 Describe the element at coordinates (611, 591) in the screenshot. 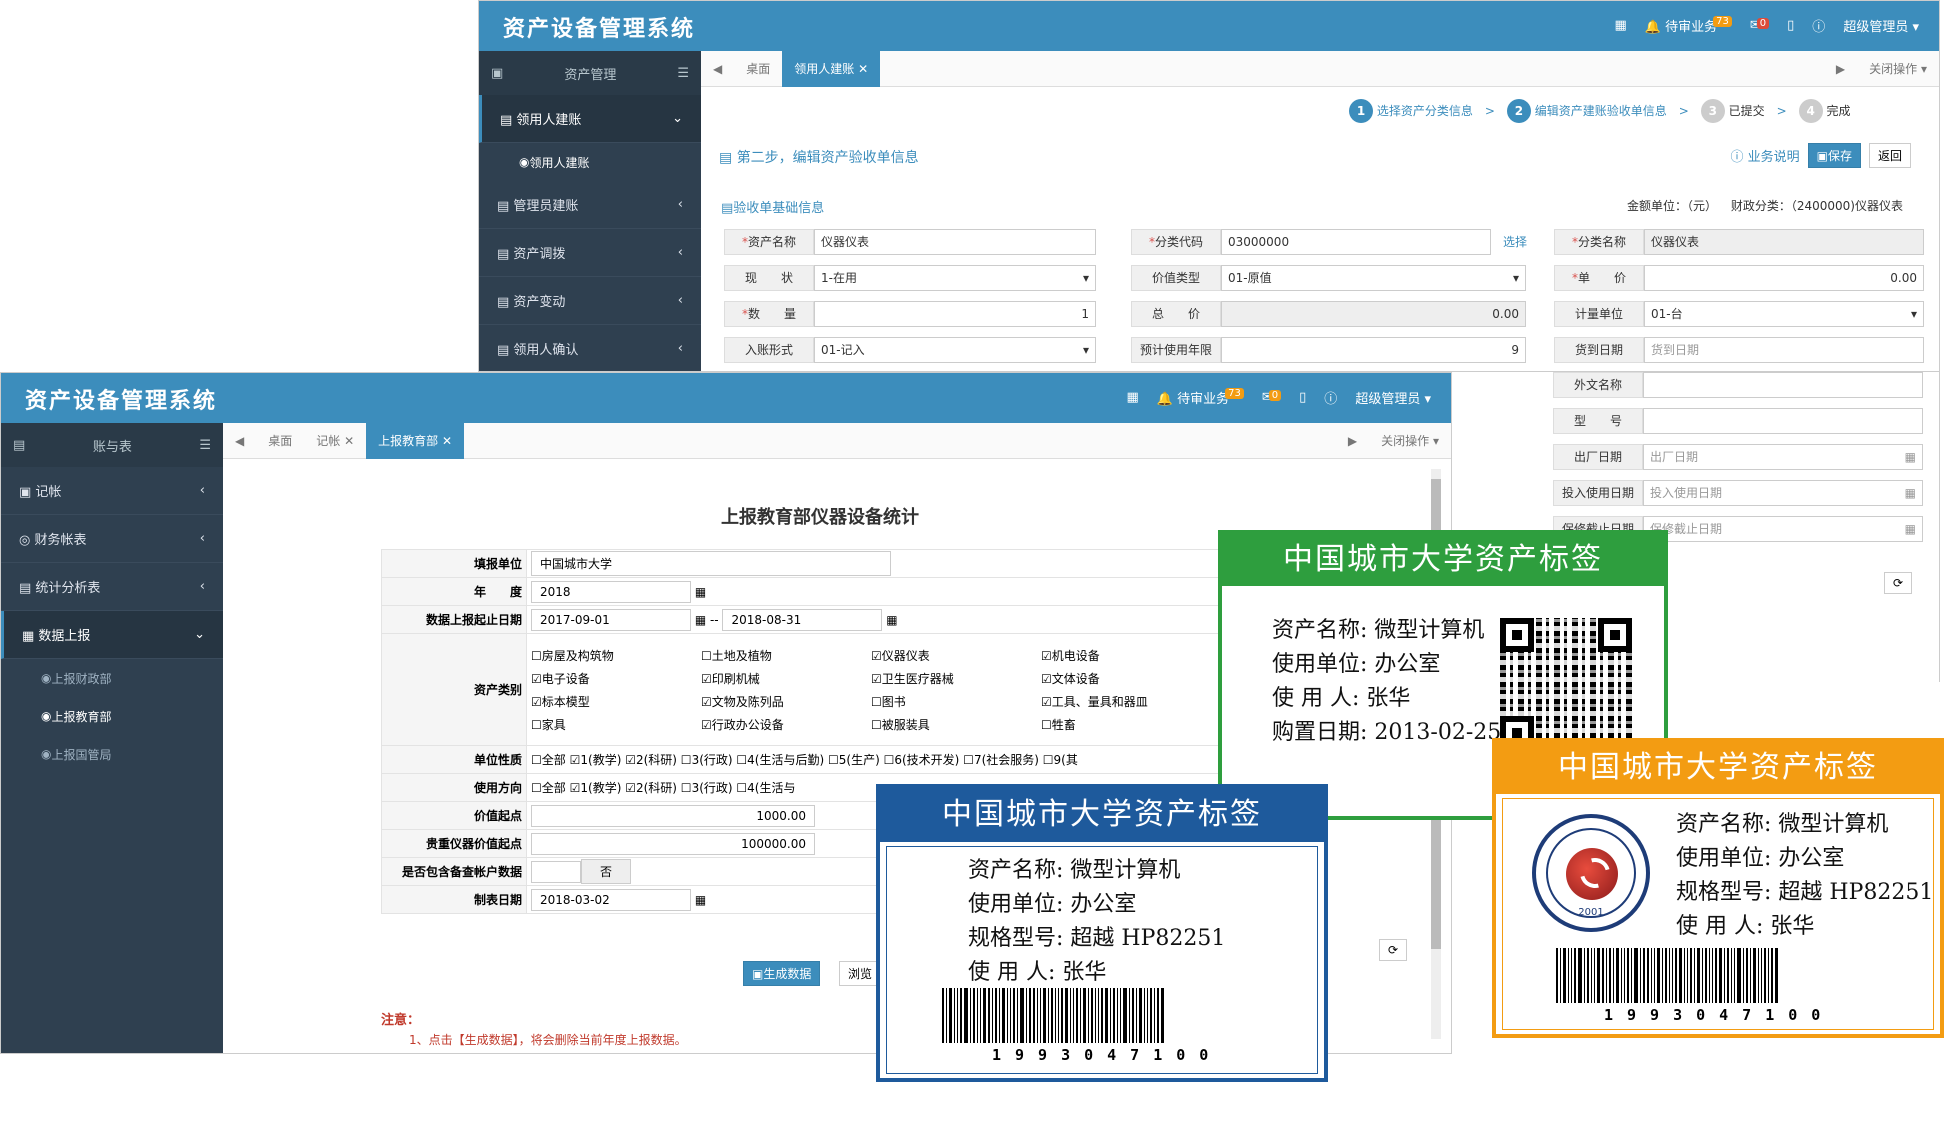

I see `year-input: 2018` at that location.